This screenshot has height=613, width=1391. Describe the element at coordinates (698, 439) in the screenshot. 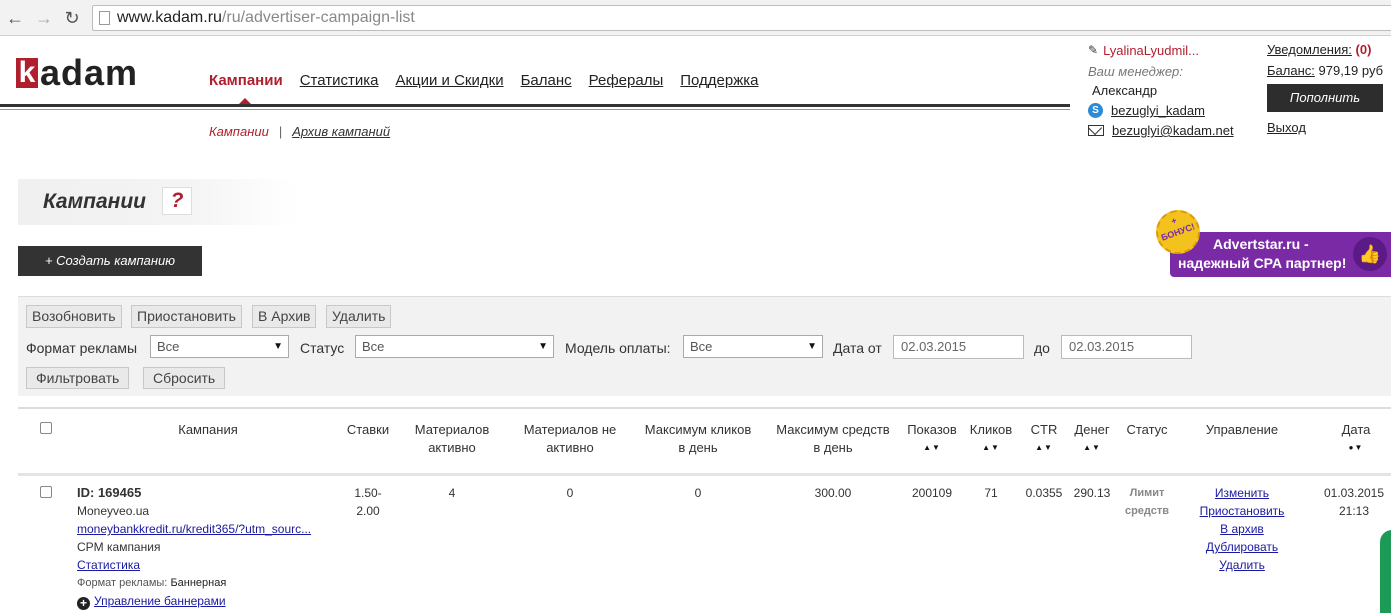

I see `col-max-clicks: Максимум кликов в день` at that location.